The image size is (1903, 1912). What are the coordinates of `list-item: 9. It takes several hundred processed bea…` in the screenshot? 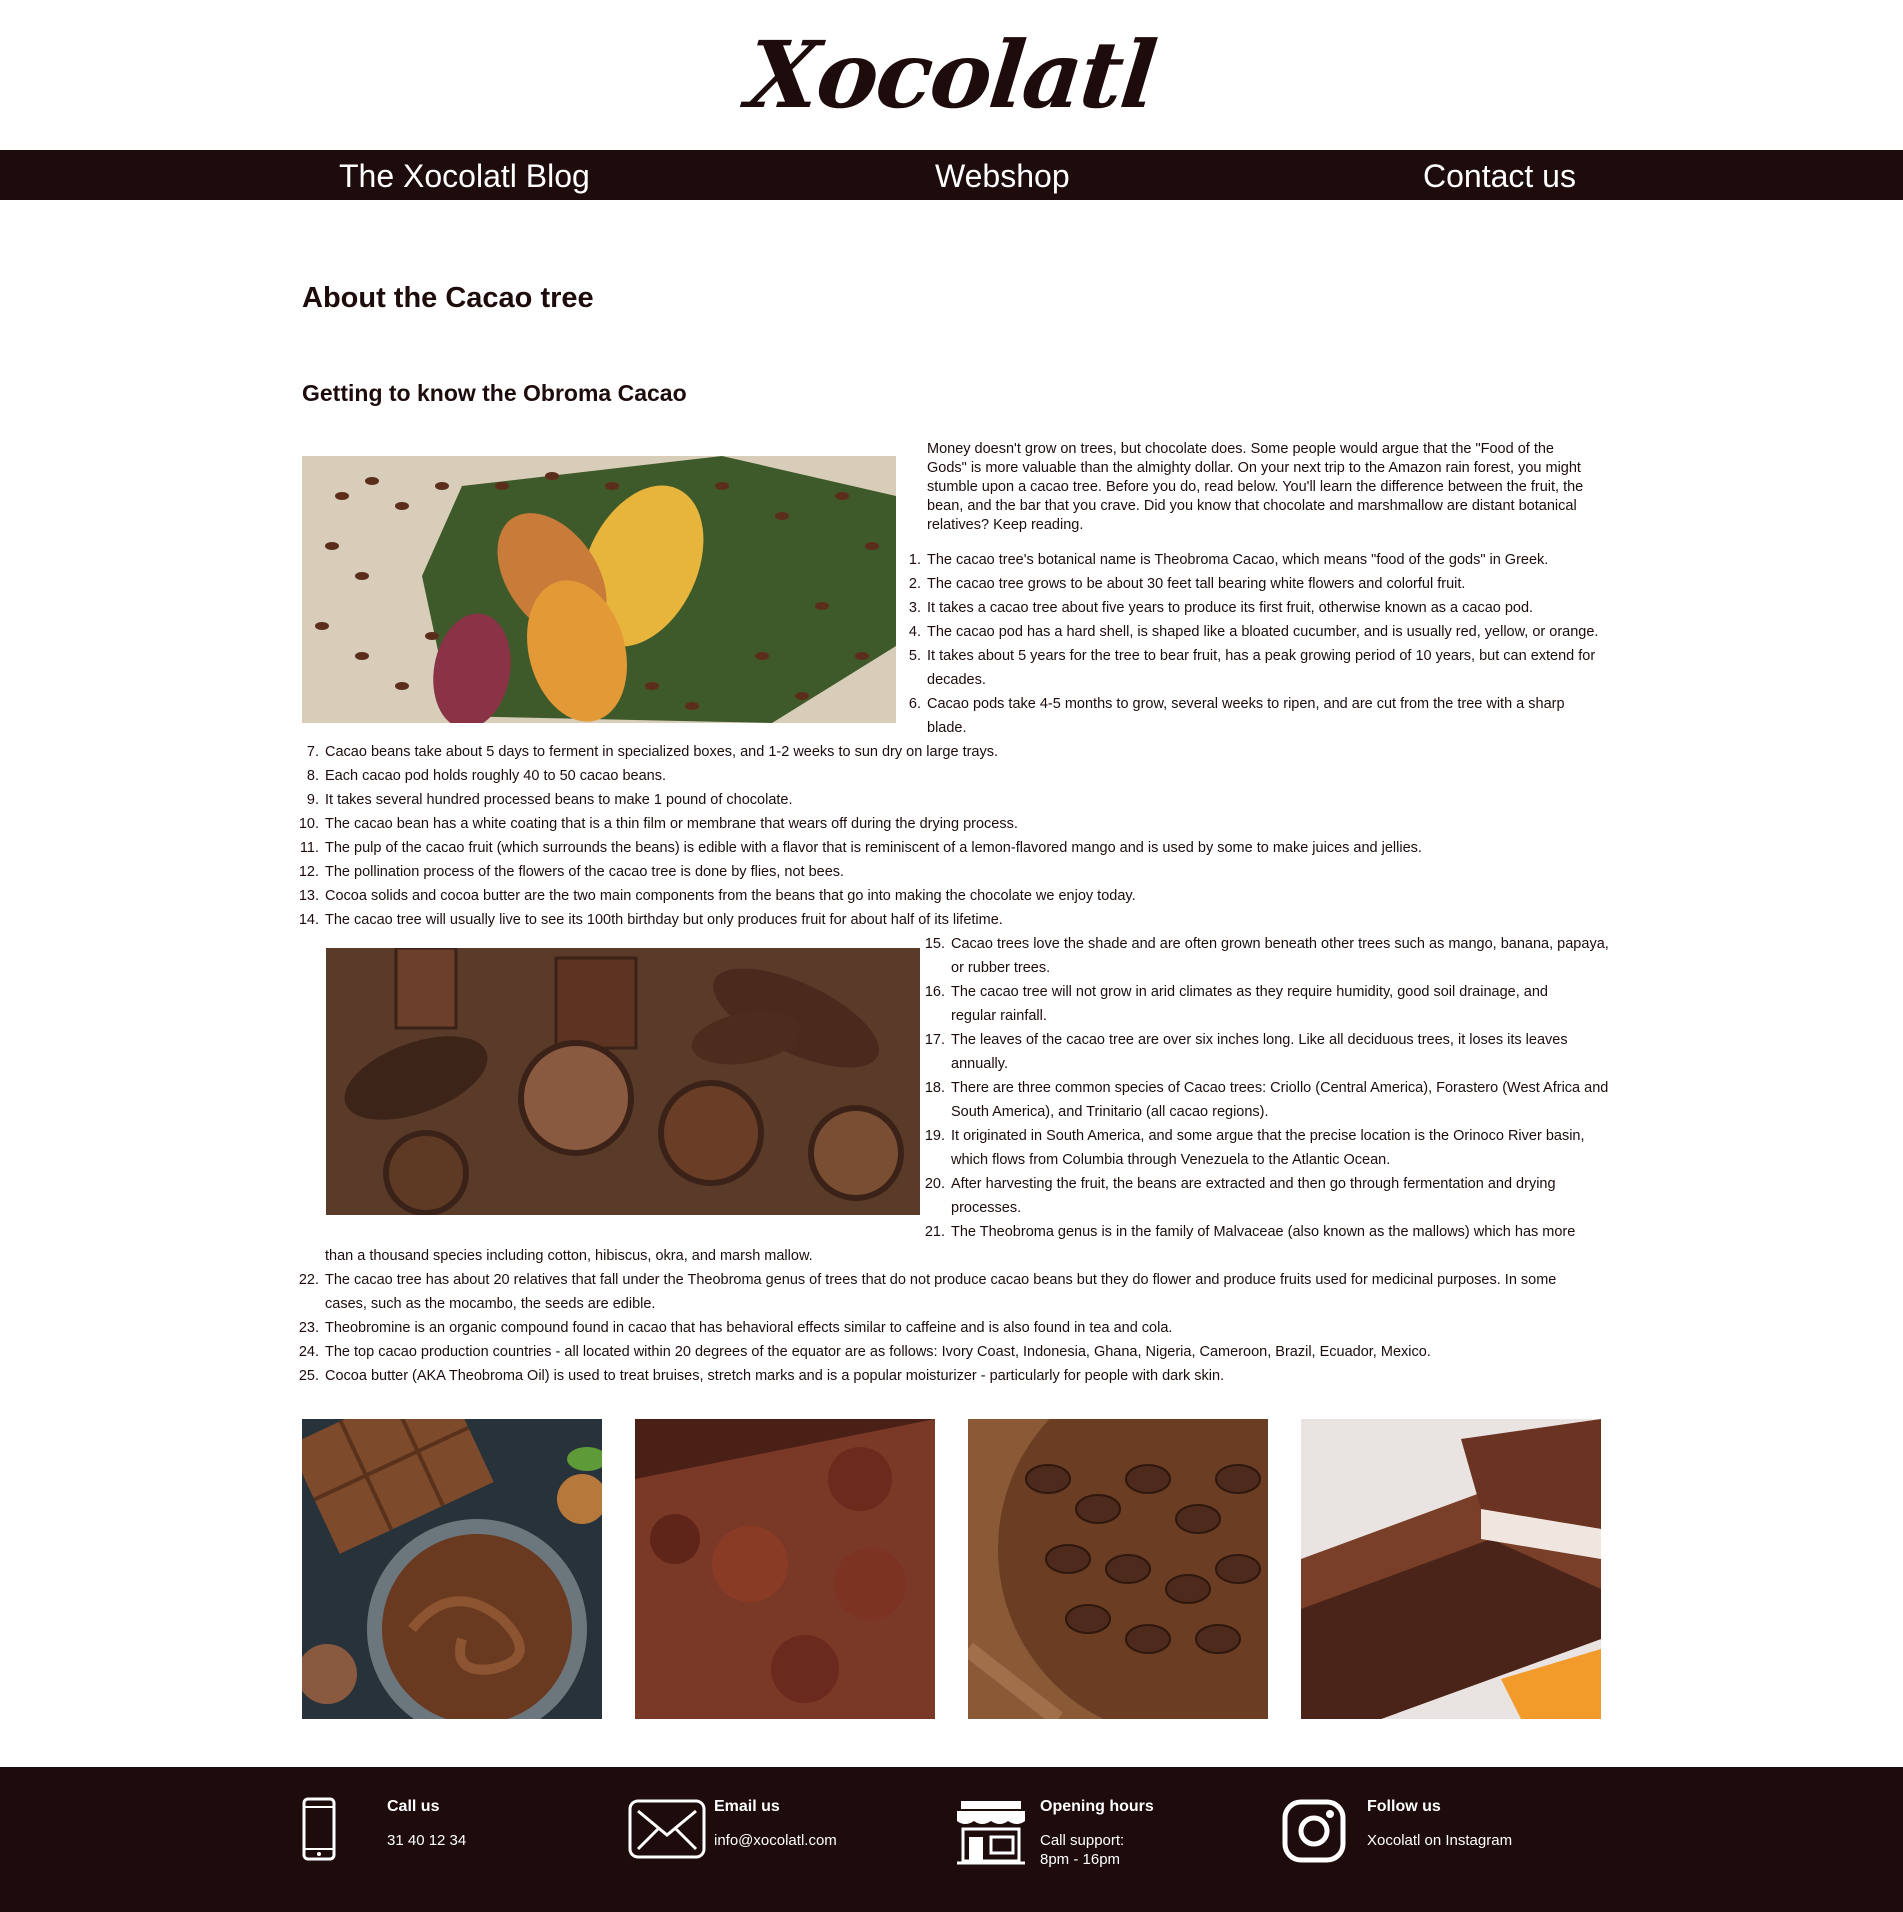 It's located at (549, 800).